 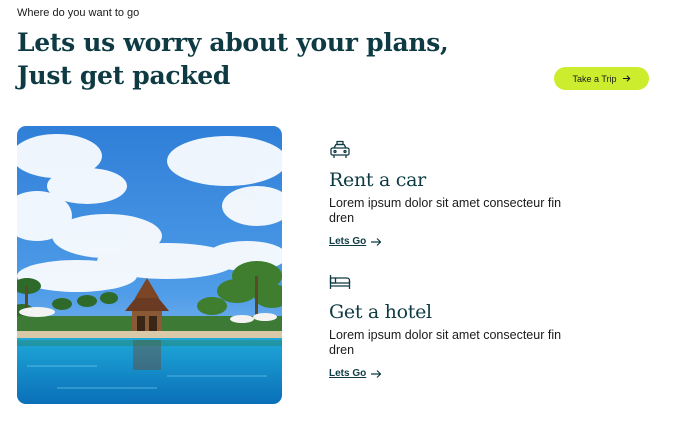 I want to click on take-a-trip-button: Take a Trip, so click(x=601, y=78).